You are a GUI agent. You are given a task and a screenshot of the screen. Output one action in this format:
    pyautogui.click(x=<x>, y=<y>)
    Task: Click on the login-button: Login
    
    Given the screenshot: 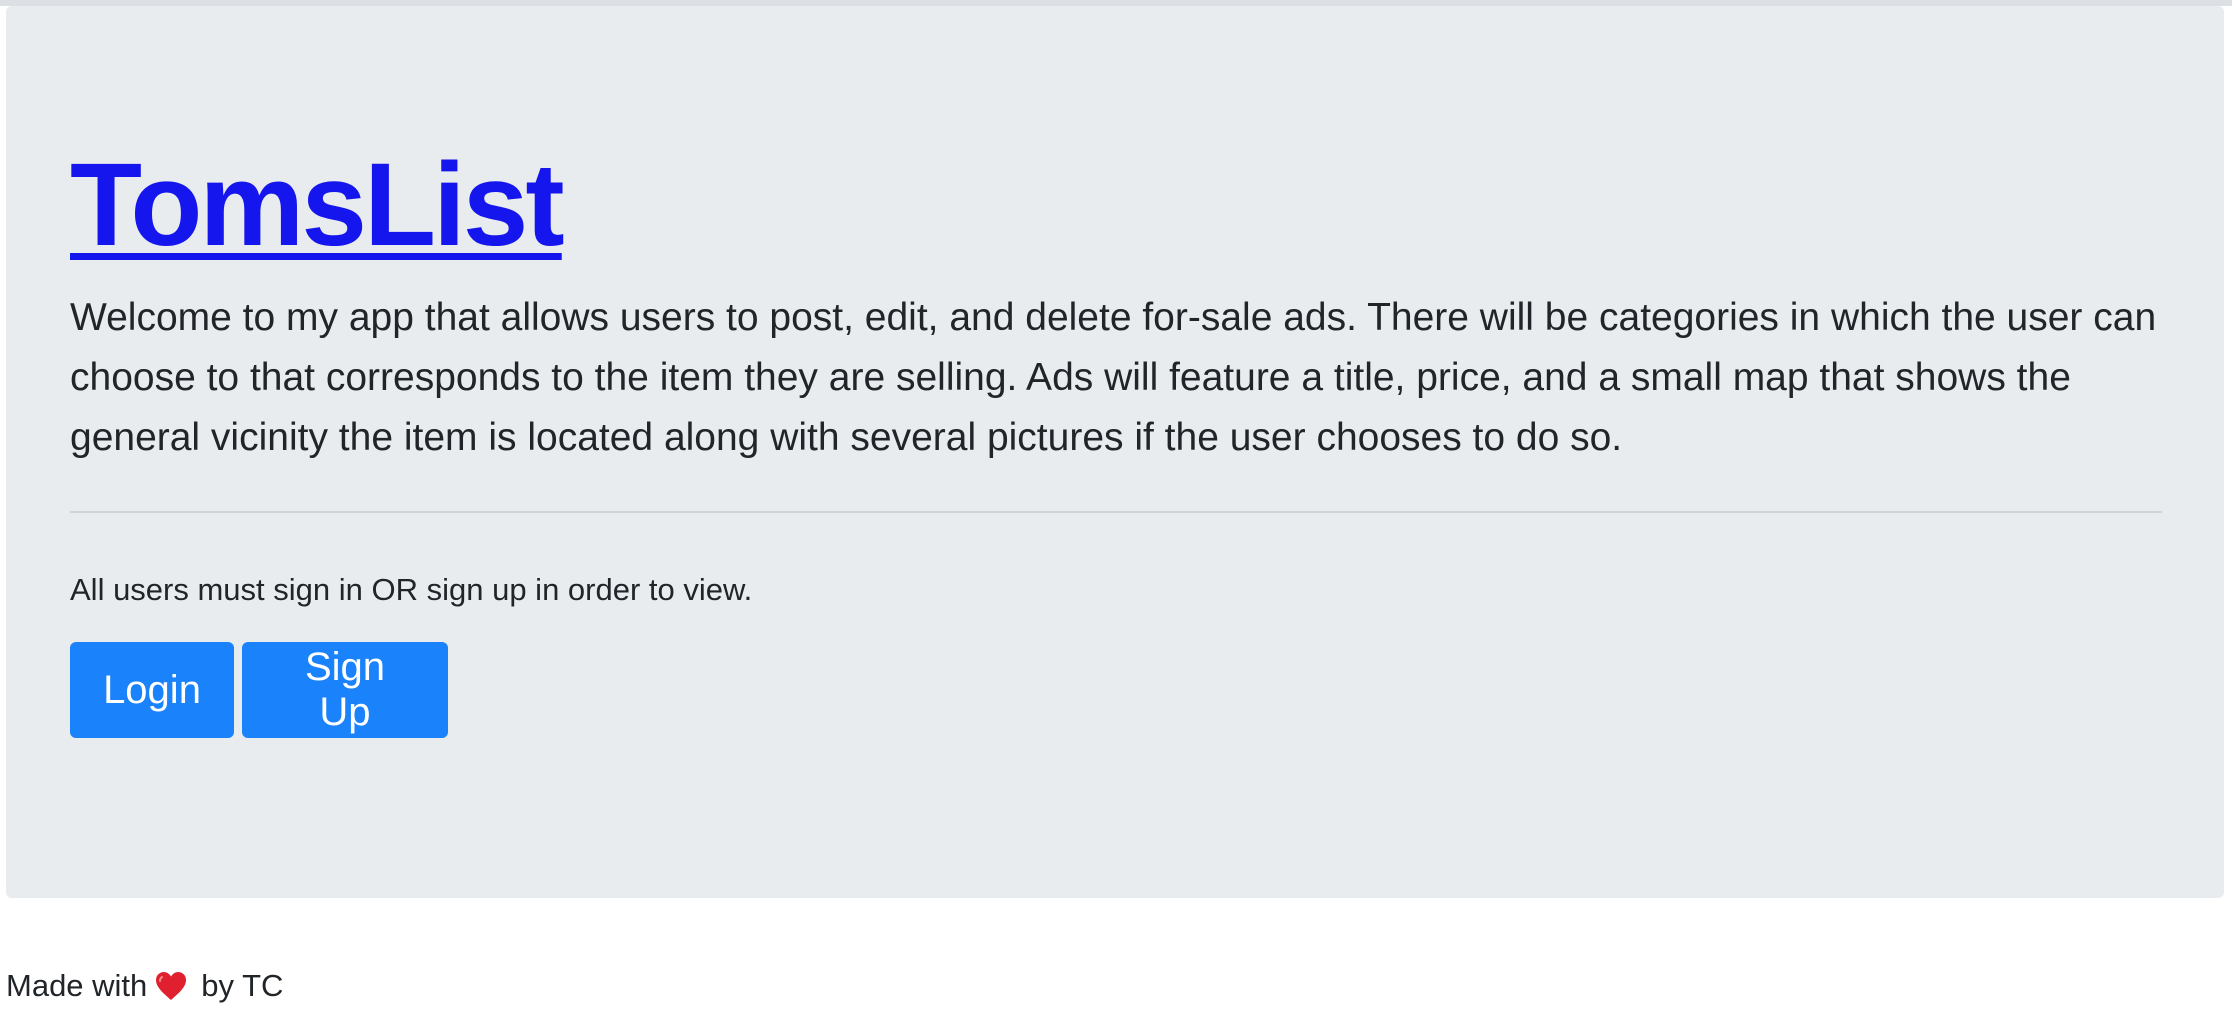 What is the action you would take?
    pyautogui.click(x=152, y=690)
    